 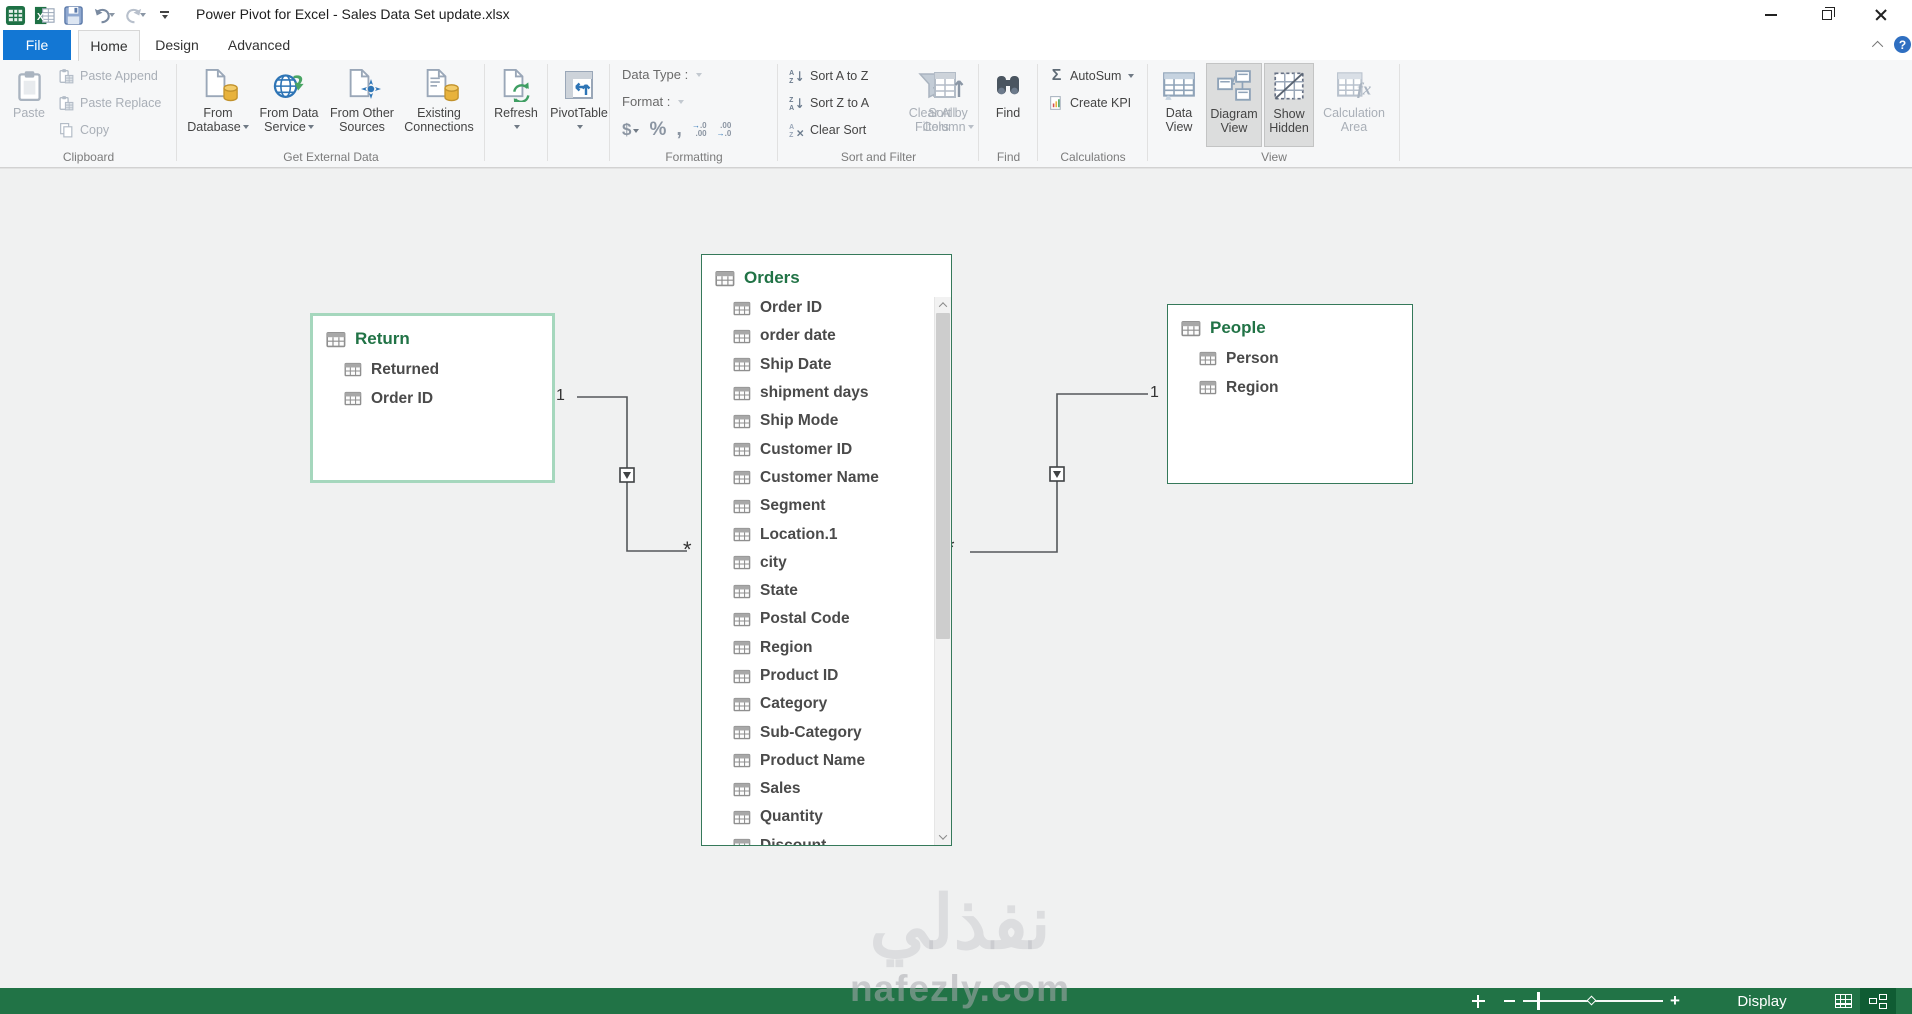 I want to click on qat-customize-icon, so click(x=164, y=15).